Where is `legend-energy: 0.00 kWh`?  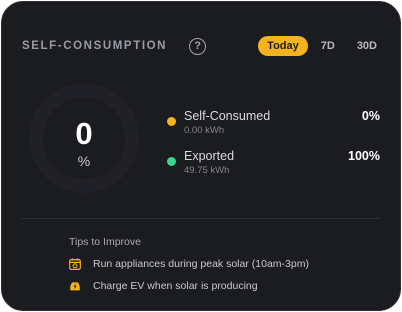
legend-energy: 0.00 kWh is located at coordinates (204, 130).